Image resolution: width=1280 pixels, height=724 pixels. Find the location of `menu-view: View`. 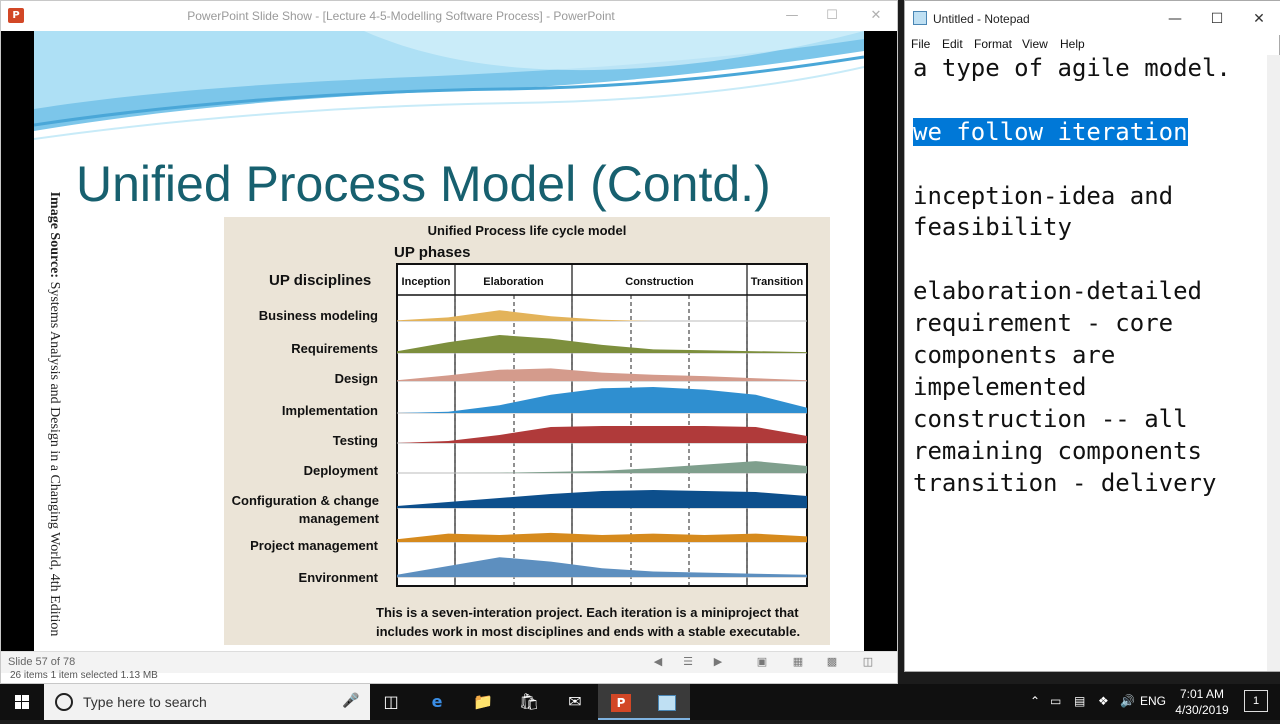

menu-view: View is located at coordinates (1035, 44).